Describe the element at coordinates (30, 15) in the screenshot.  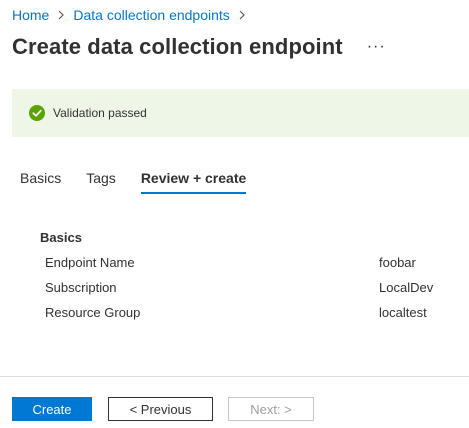
I see `breadcrumb-home-link: Home` at that location.